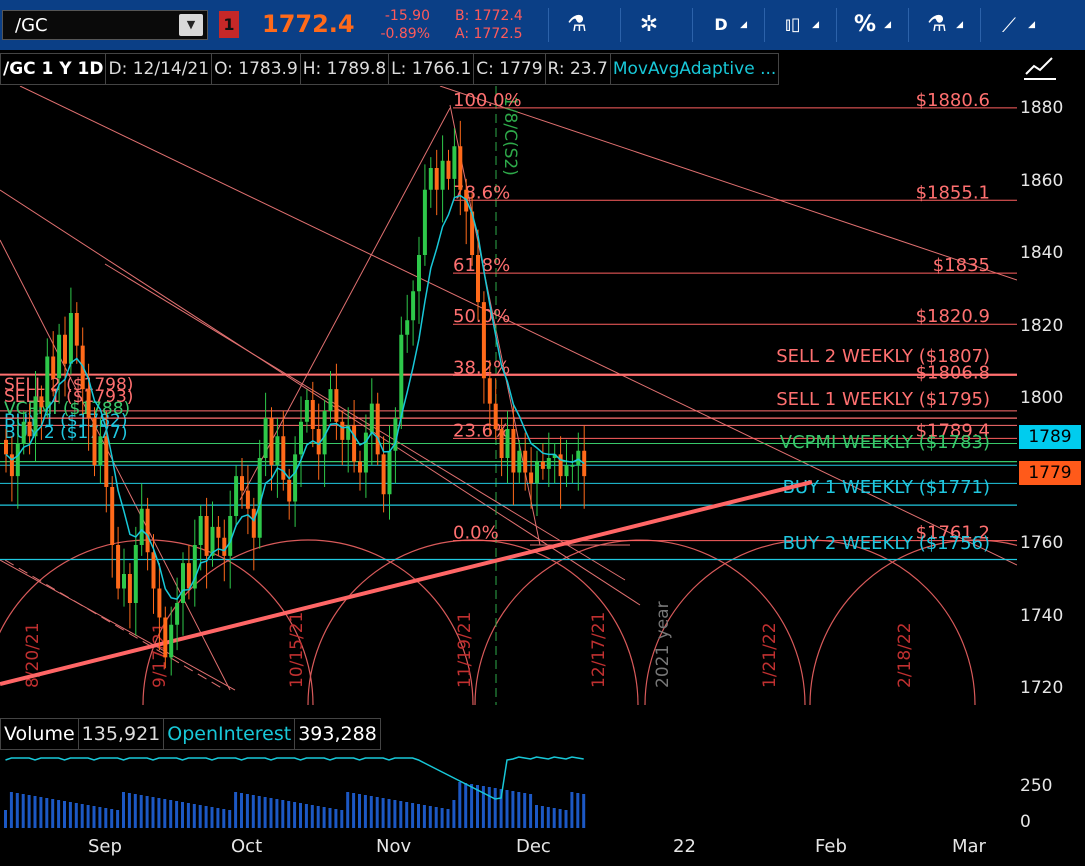 This screenshot has height=866, width=1085. Describe the element at coordinates (953, 192) in the screenshot. I see `fib-price-label-1: $1855.1` at that location.